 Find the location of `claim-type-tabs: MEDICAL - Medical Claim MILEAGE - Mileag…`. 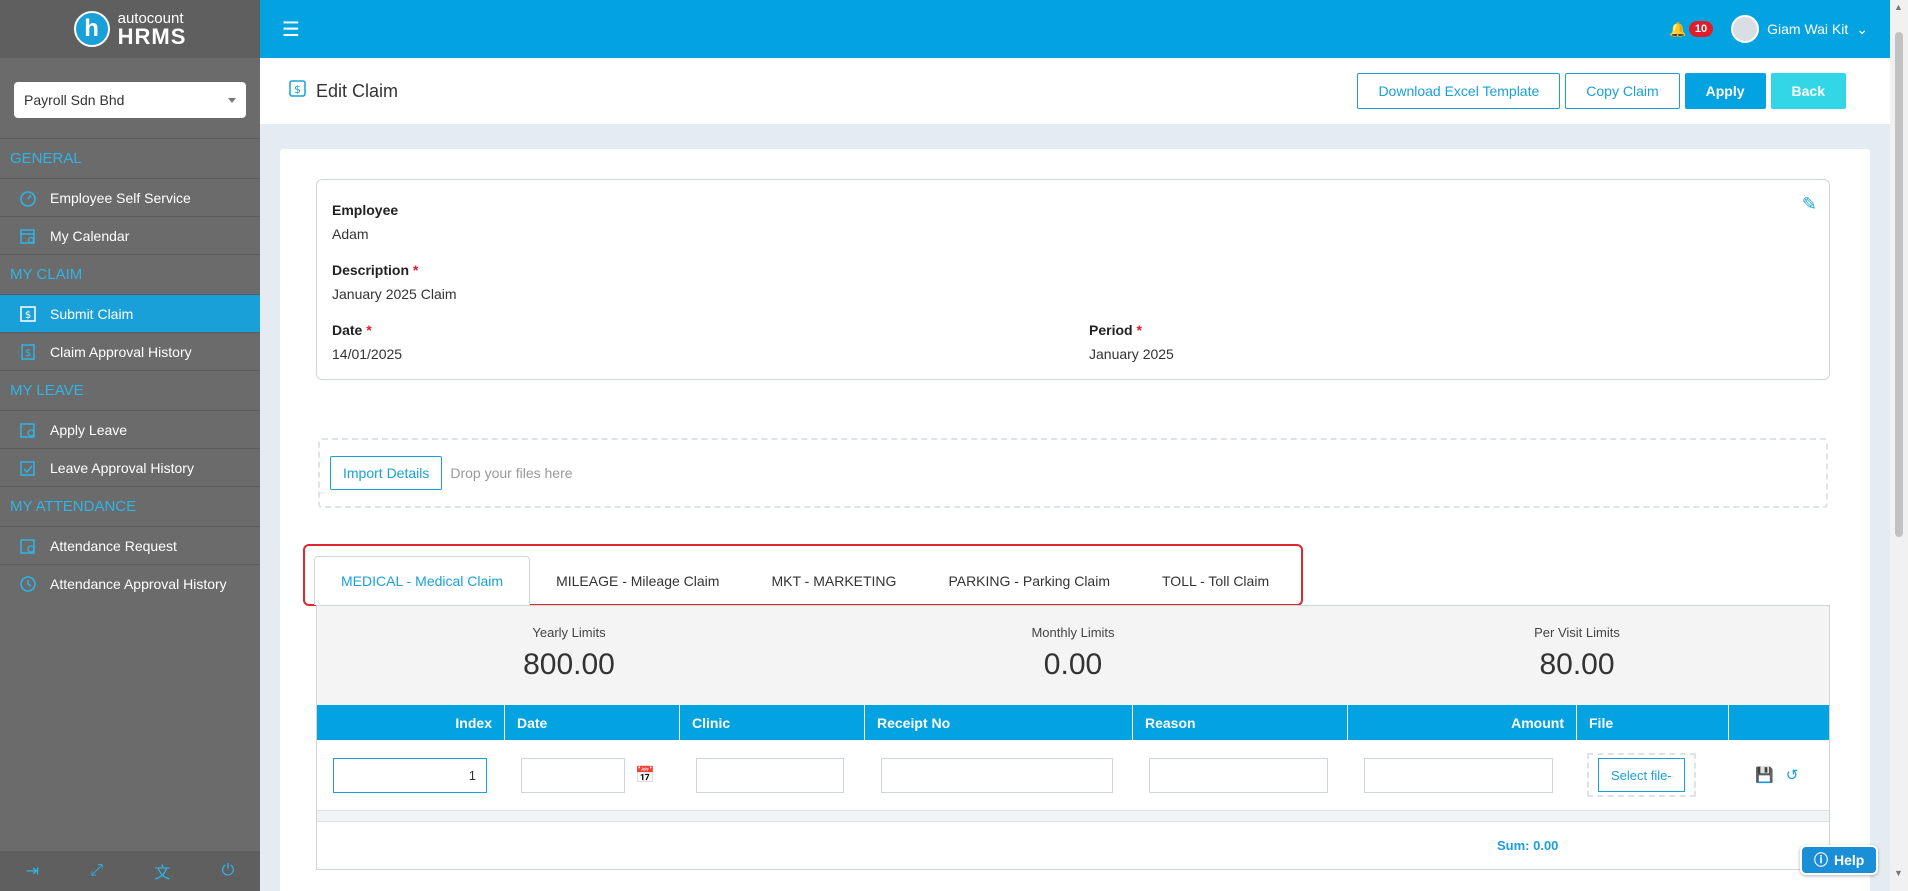

claim-type-tabs: MEDICAL - Medical Claim MILEAGE - Mileag… is located at coordinates (804, 580).